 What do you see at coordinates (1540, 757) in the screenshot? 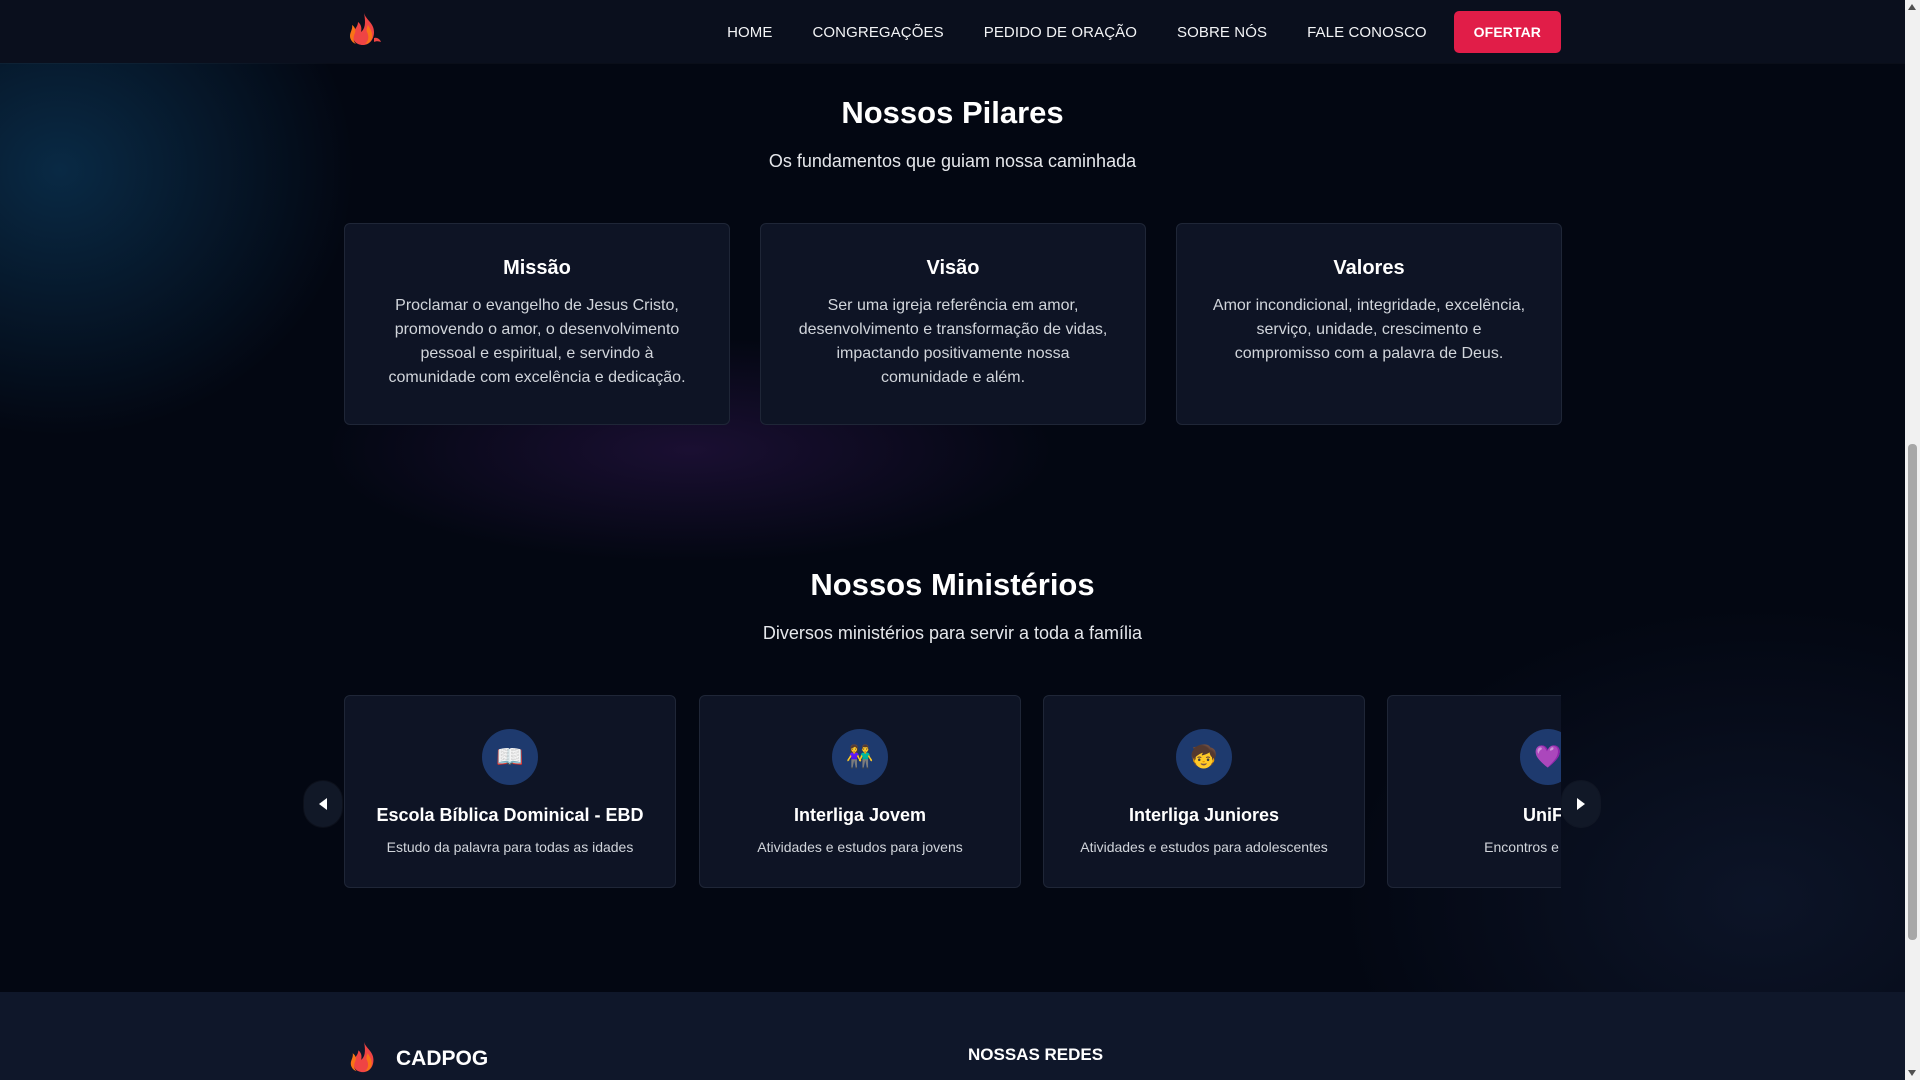
I see `purple-heart-icon: 💜` at bounding box center [1540, 757].